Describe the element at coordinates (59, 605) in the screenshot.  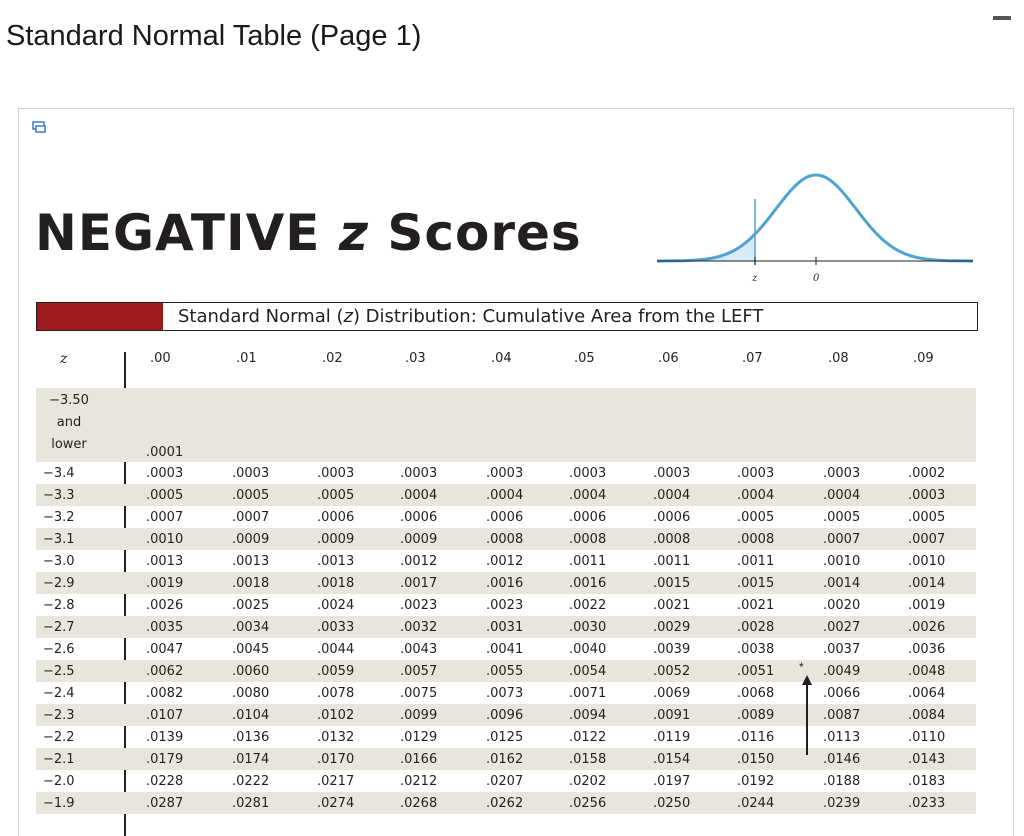
I see `z-value-label: −2.8` at that location.